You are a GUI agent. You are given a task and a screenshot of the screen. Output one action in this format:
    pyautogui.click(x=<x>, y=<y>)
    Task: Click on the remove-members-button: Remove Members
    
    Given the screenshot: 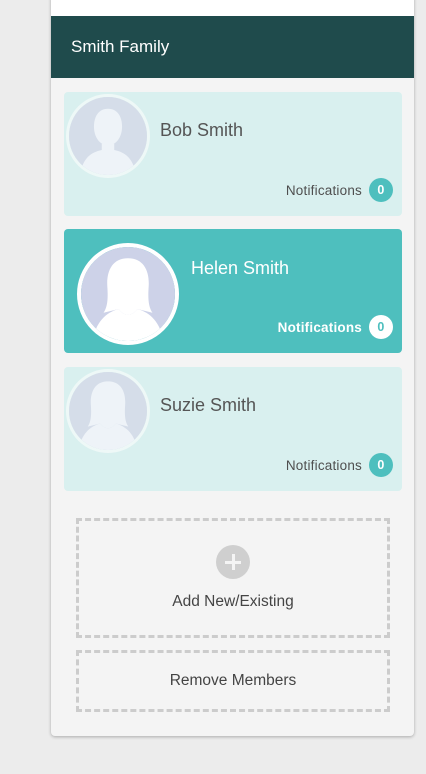 What is the action you would take?
    pyautogui.click(x=233, y=681)
    